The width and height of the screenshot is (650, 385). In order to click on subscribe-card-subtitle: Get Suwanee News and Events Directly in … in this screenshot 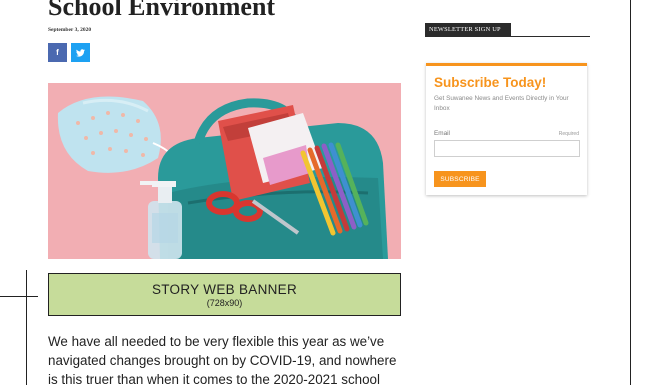, I will do `click(501, 103)`.